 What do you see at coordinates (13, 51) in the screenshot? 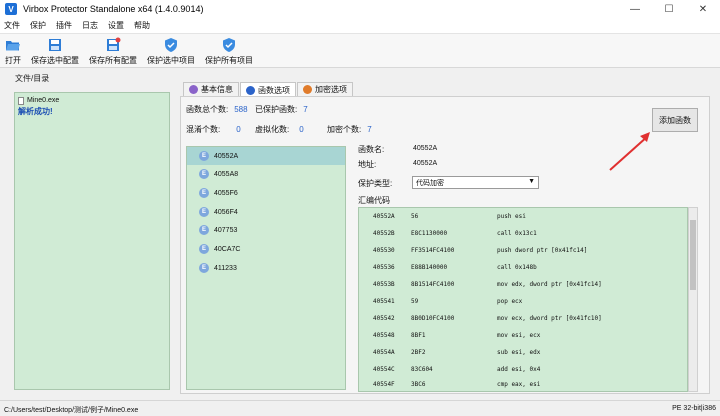
I see `open-button: 打开` at bounding box center [13, 51].